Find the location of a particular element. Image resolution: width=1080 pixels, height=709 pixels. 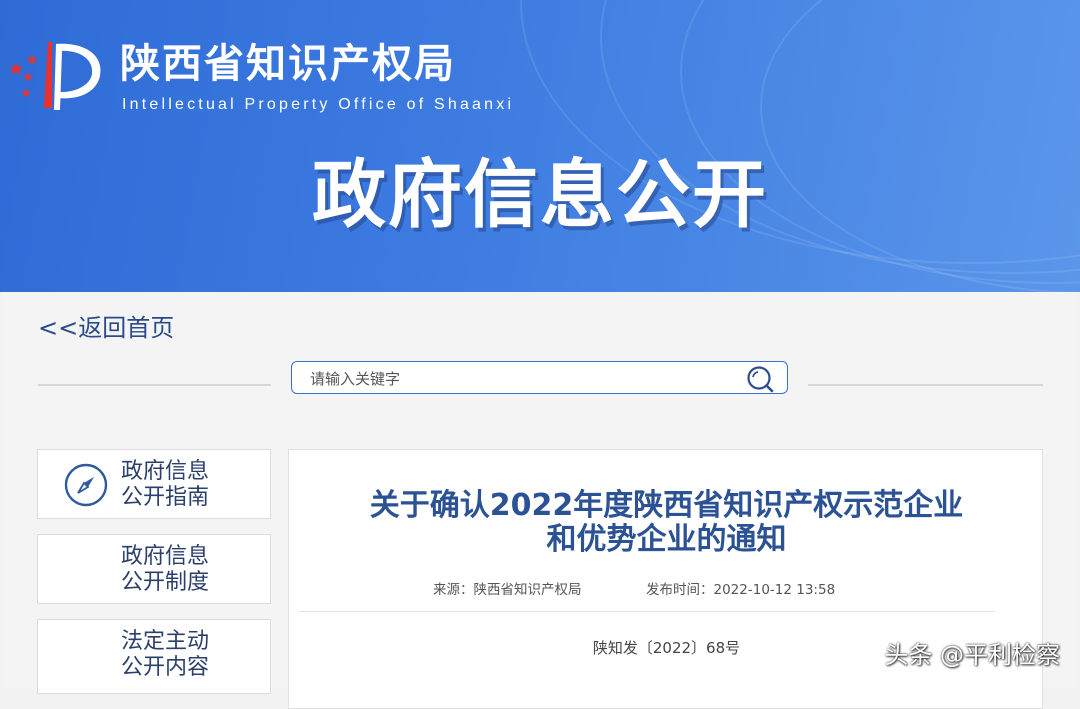

divider-left is located at coordinates (154, 385).